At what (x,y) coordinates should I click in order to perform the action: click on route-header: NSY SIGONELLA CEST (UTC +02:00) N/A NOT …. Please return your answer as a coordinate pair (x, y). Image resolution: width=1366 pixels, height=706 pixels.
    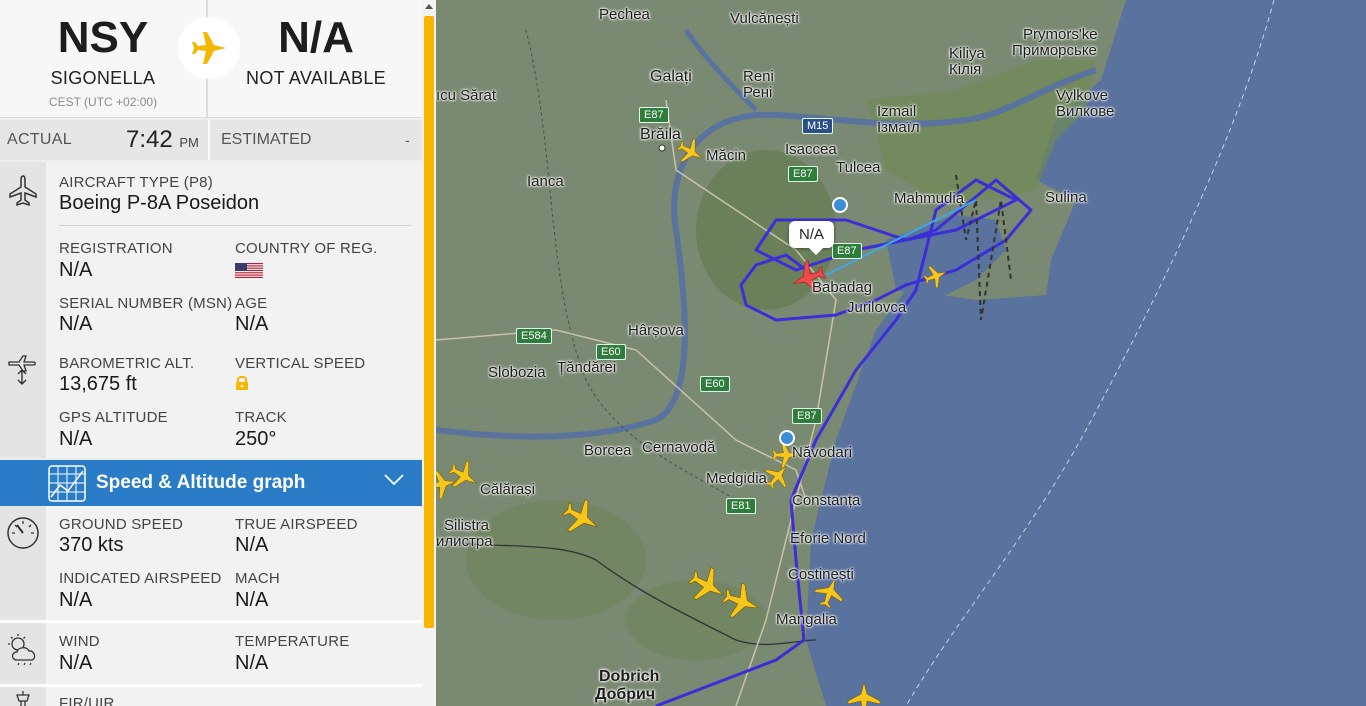
    Looking at the image, I should click on (211, 59).